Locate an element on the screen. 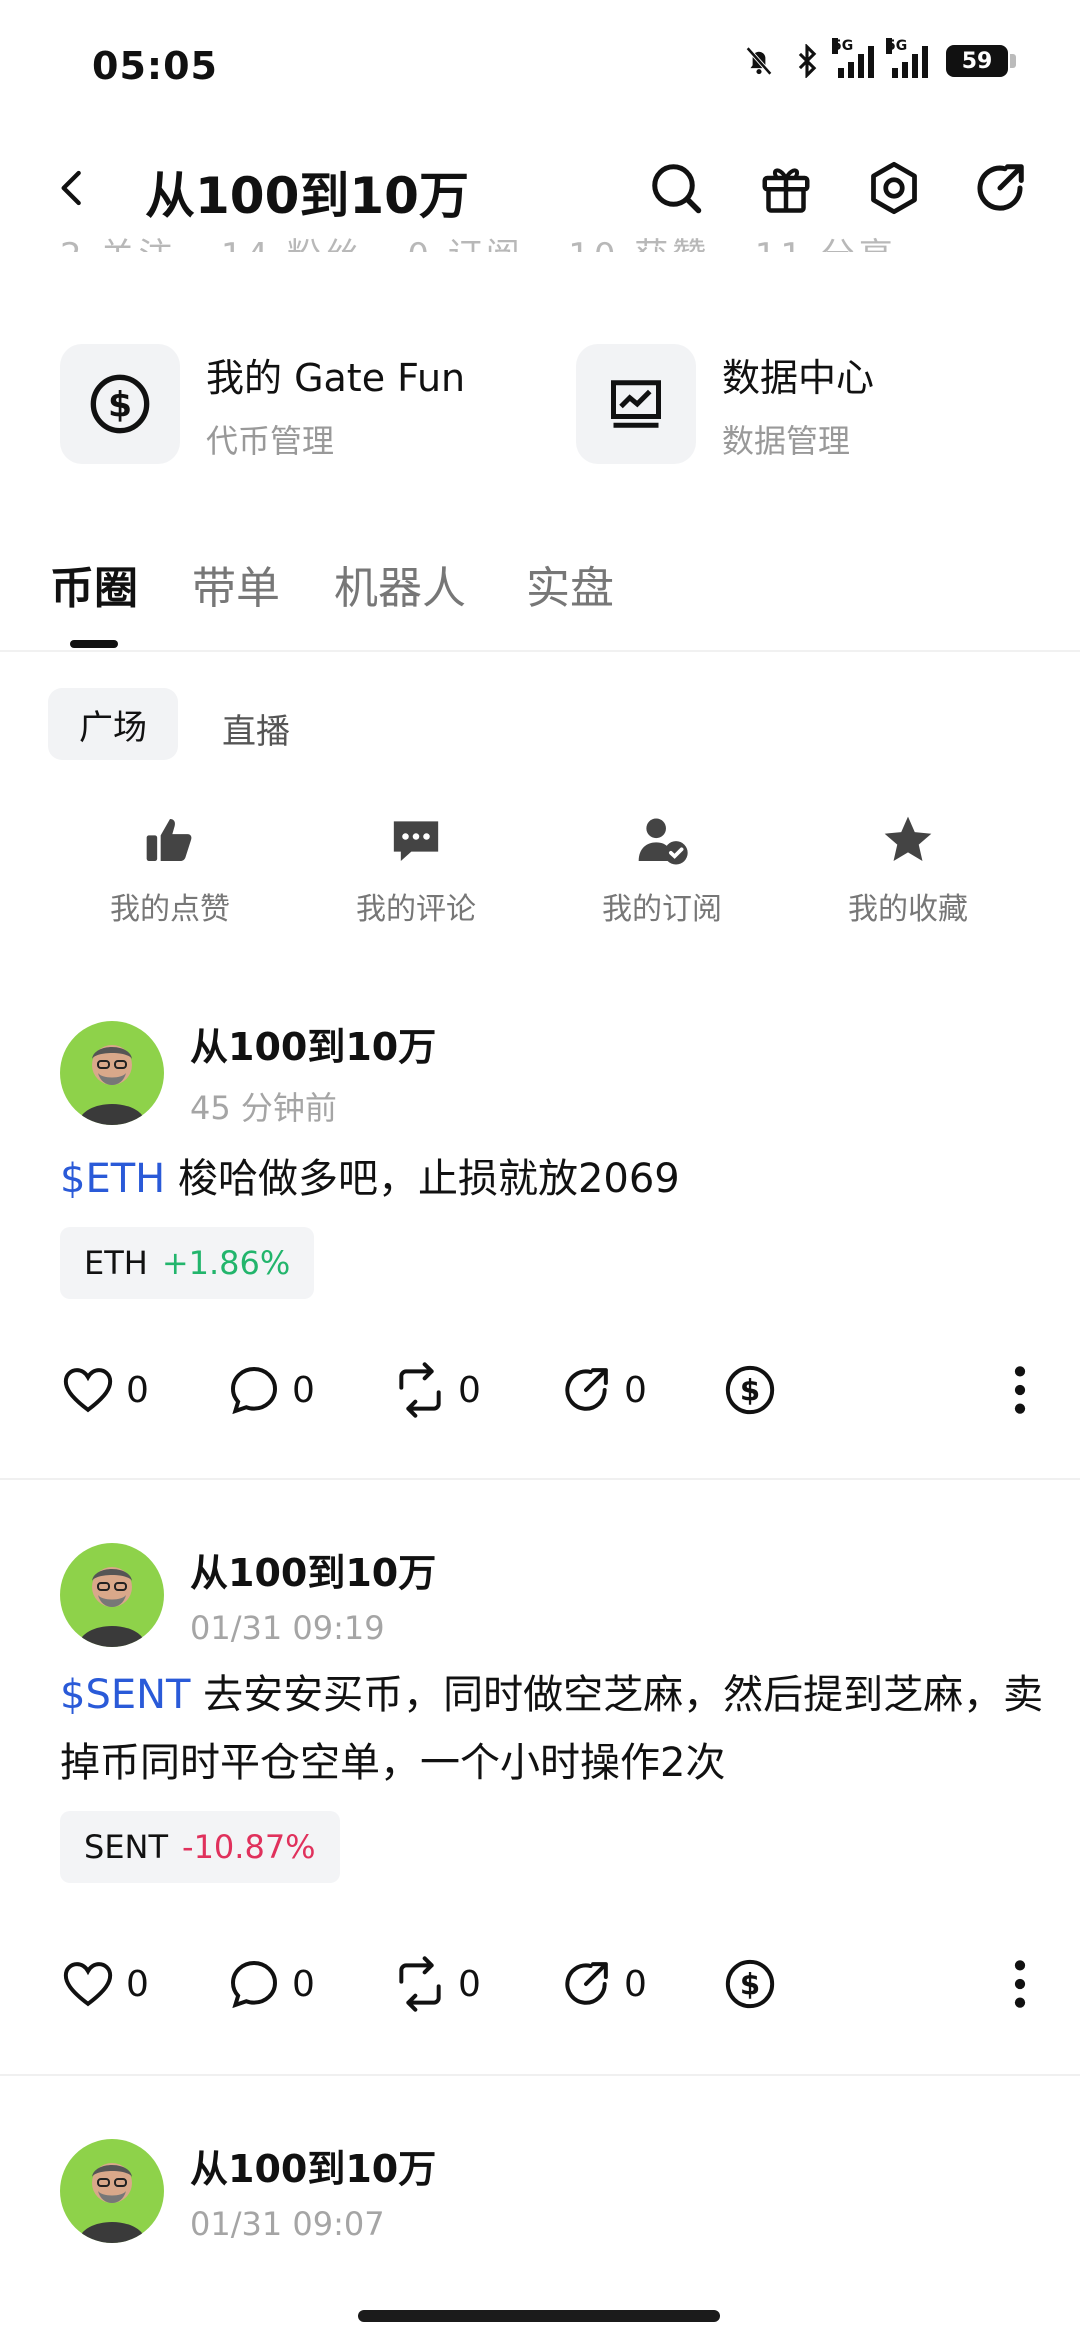 The width and height of the screenshot is (1080, 2344). subscribe-user-icon is located at coordinates (663, 841).